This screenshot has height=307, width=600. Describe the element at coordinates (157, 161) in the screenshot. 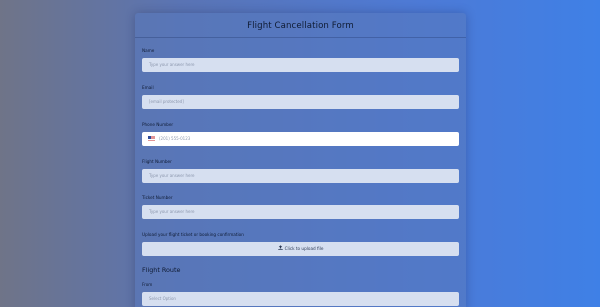

I see `flight-number-label: Flight Number` at that location.